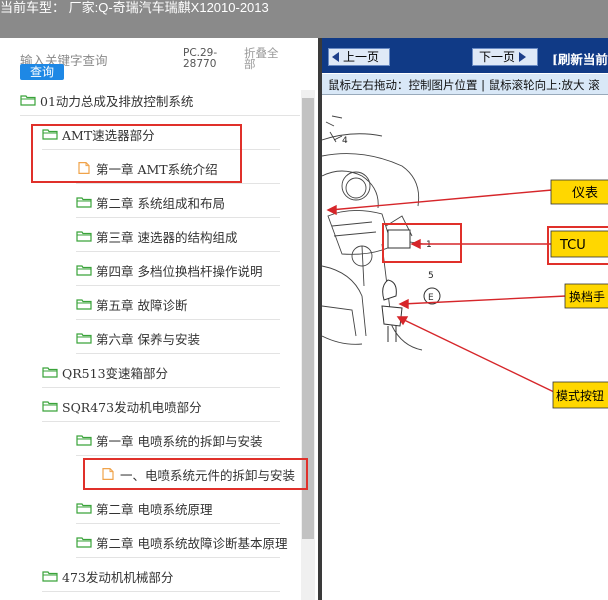  Describe the element at coordinates (167, 237) in the screenshot. I see `tree-item-label: 第三章 速选器的结构组成` at that location.